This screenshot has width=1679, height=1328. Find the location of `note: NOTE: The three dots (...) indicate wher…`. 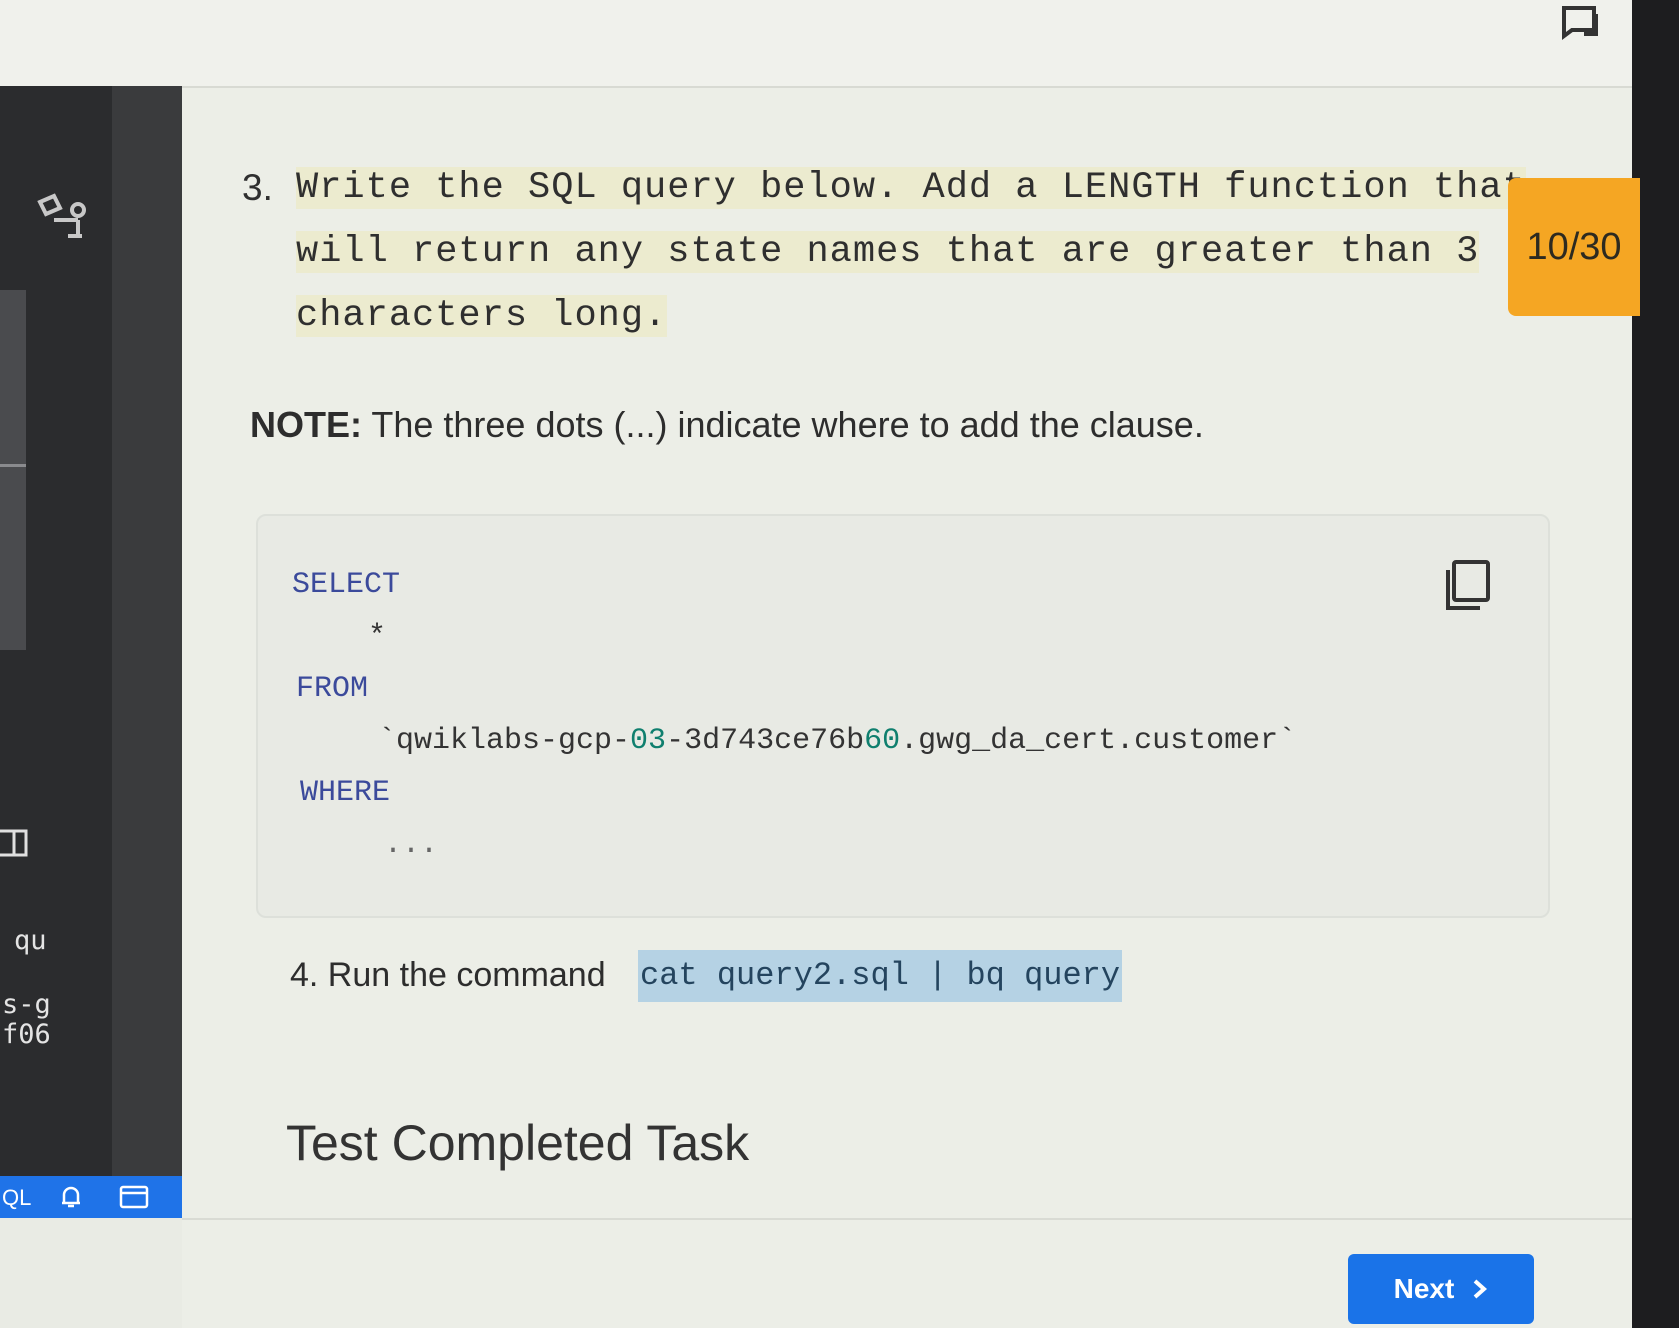

note: NOTE: The three dots (...) indicate wher… is located at coordinates (727, 425).